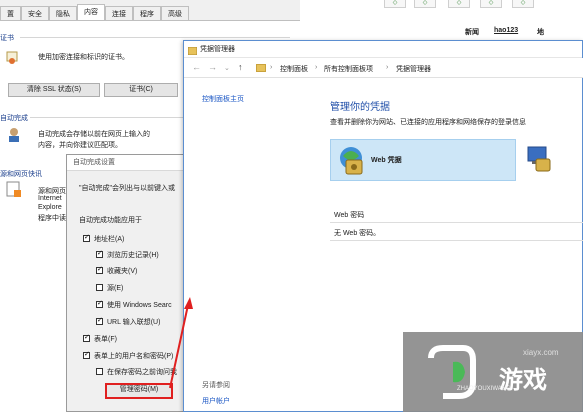  Describe the element at coordinates (216, 401) in the screenshot. I see `user-accounts-link: 用户帐户` at that location.